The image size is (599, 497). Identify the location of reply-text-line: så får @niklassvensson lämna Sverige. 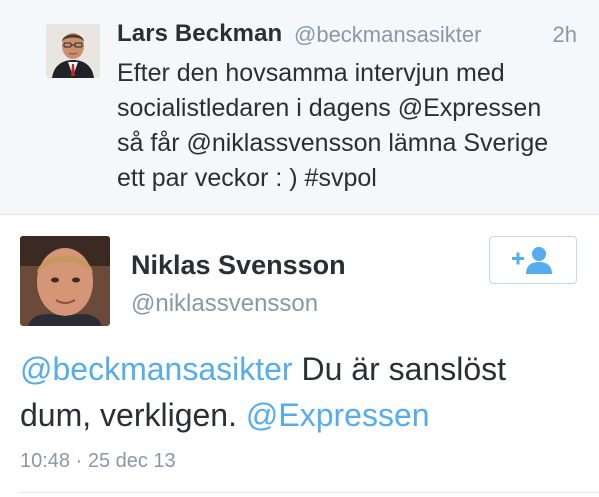
(333, 143).